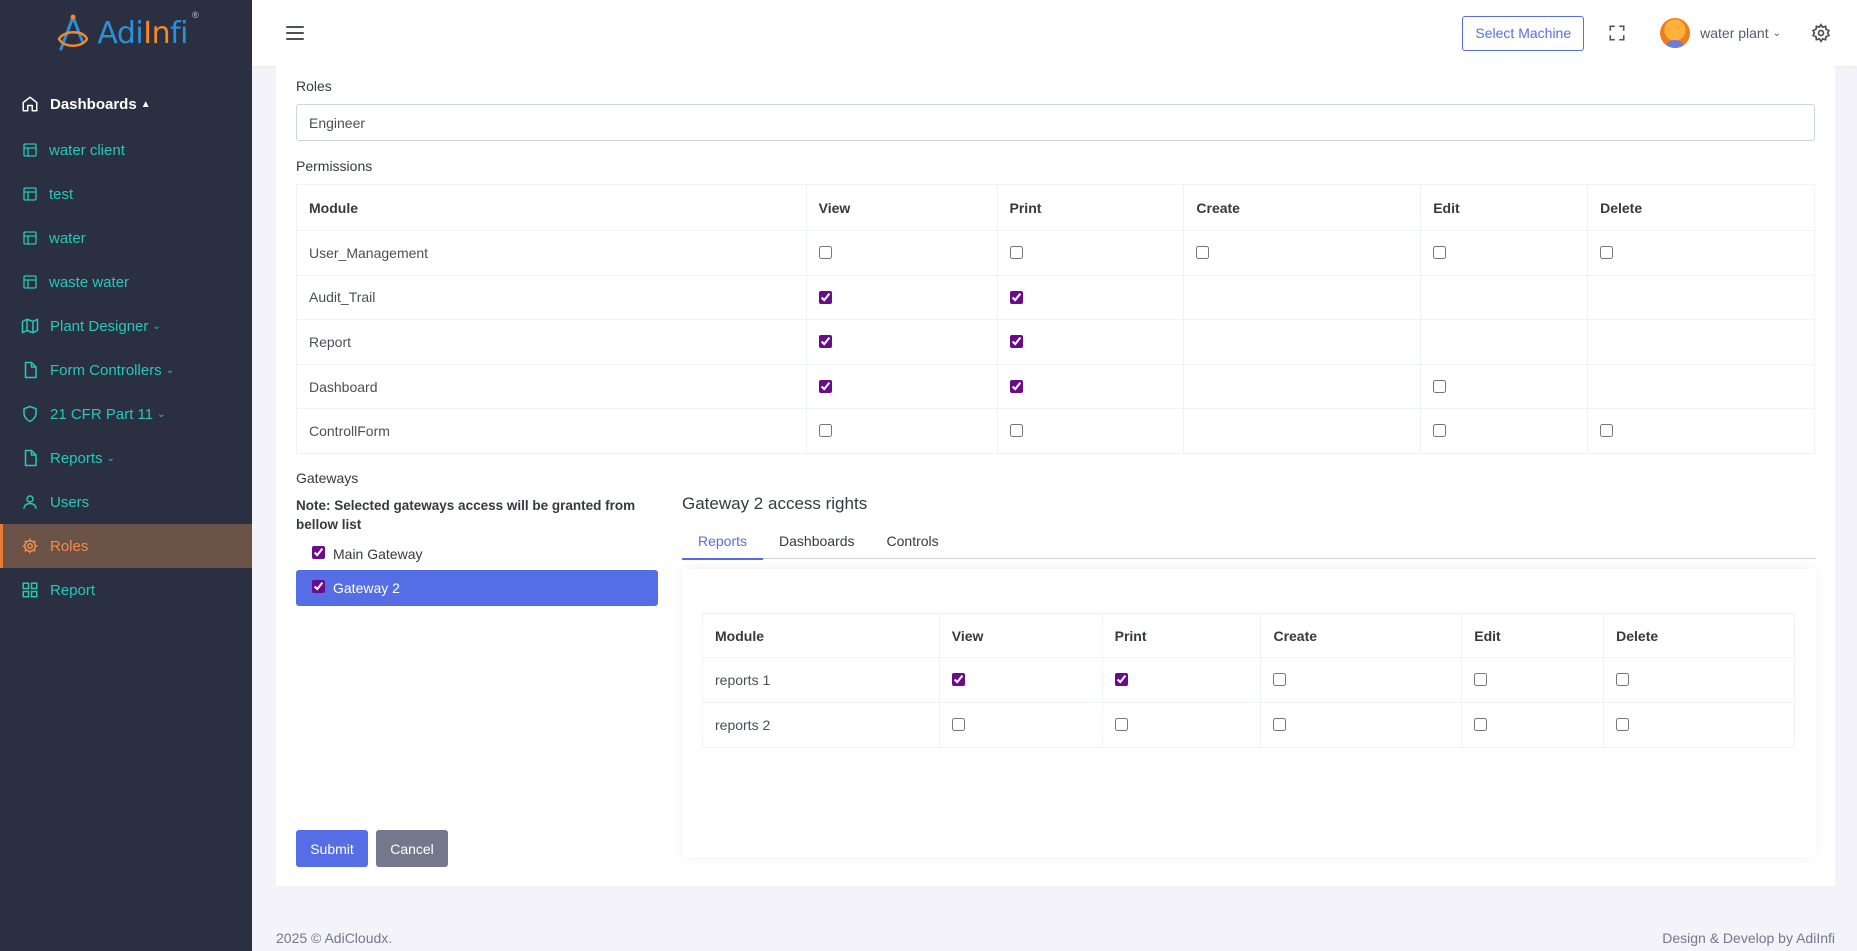 This screenshot has height=951, width=1857. Describe the element at coordinates (314, 86) in the screenshot. I see `roles-label: Roles` at that location.